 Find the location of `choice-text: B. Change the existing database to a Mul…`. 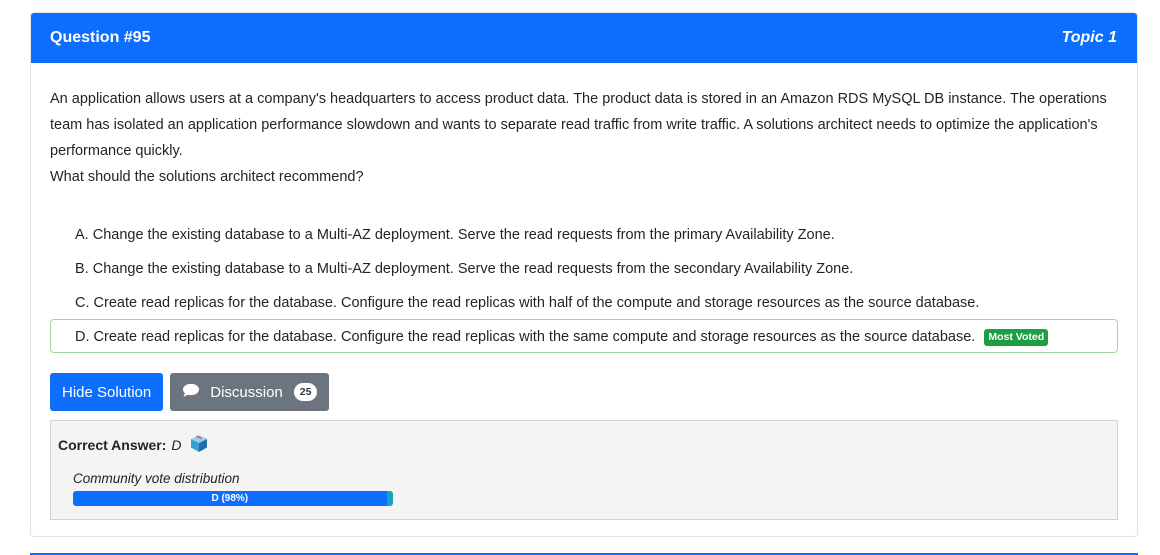

choice-text: B. Change the existing database to a Mul… is located at coordinates (464, 269).